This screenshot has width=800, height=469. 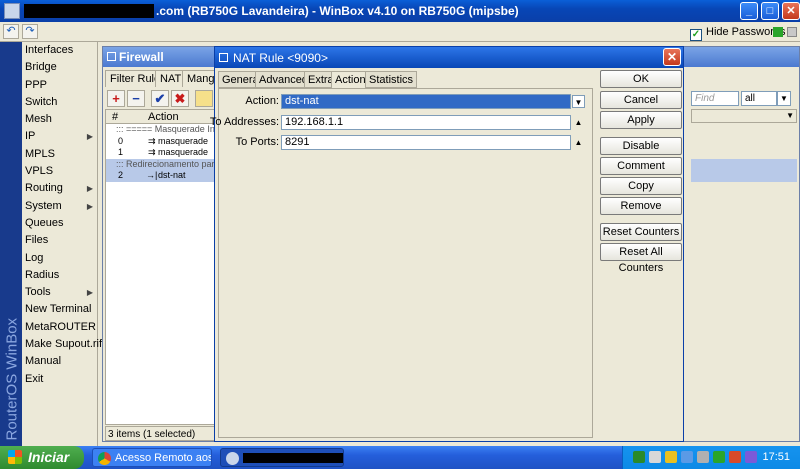 I want to click on submenu-arrow-icon: ▶, so click(x=89, y=206).